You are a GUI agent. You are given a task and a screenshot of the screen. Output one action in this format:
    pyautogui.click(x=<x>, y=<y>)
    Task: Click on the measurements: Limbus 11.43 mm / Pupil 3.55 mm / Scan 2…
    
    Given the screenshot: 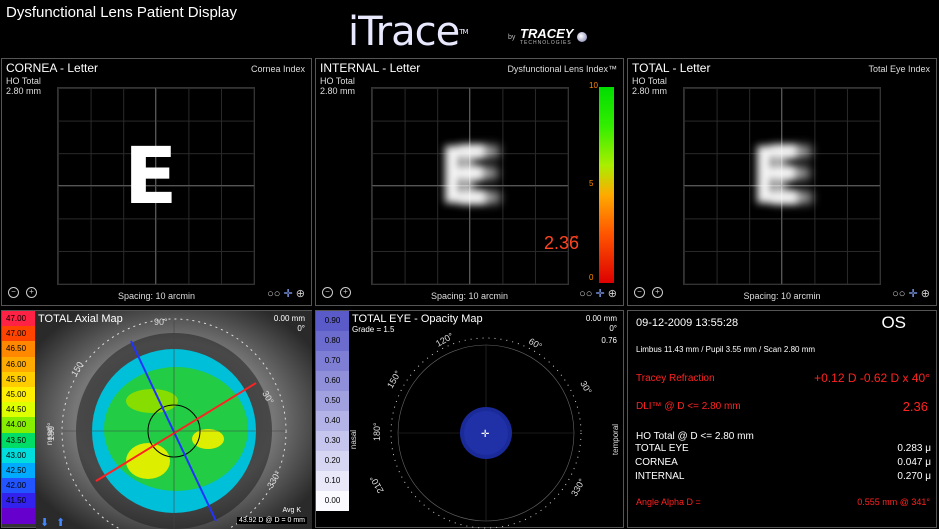 What is the action you would take?
    pyautogui.click(x=726, y=349)
    